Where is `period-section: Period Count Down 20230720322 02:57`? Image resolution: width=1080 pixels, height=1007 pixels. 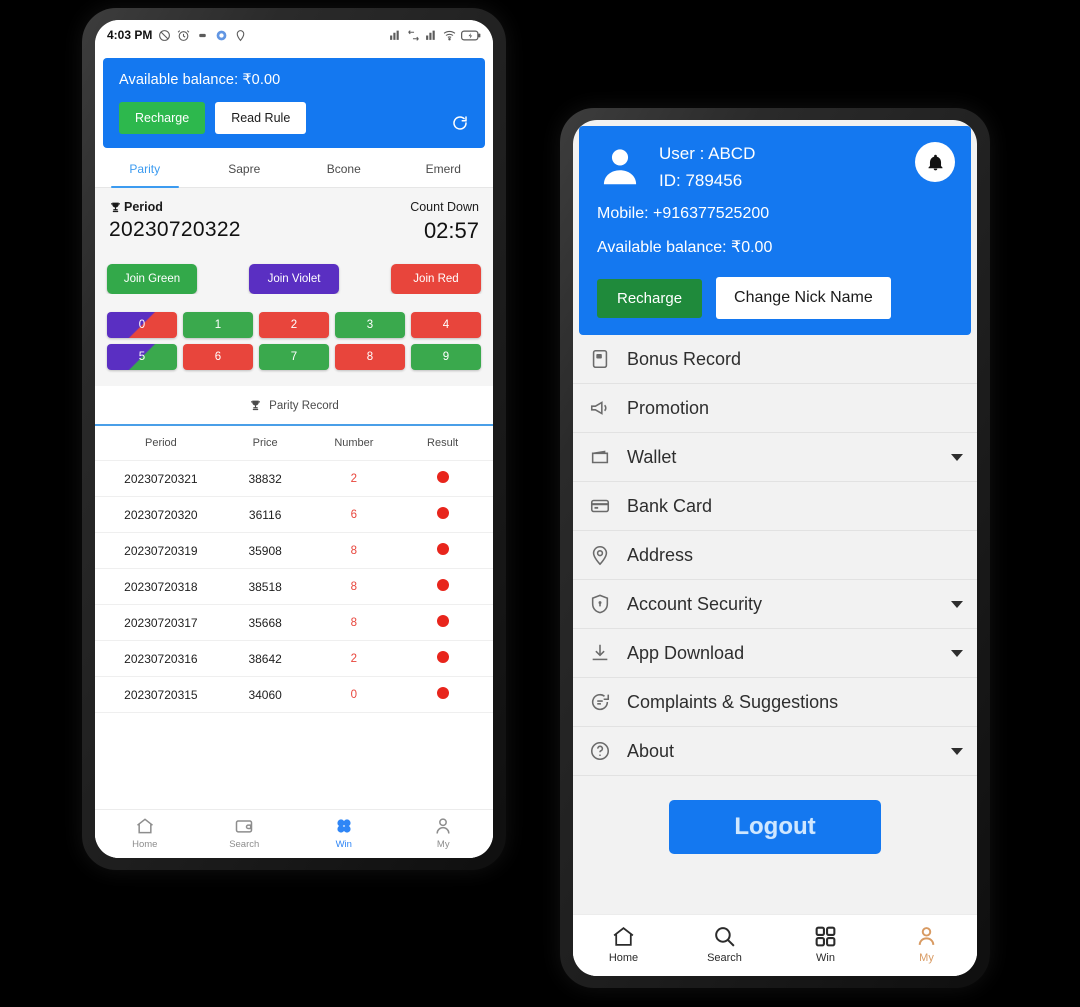
period-section: Period Count Down 20230720322 02:57 is located at coordinates (294, 216).